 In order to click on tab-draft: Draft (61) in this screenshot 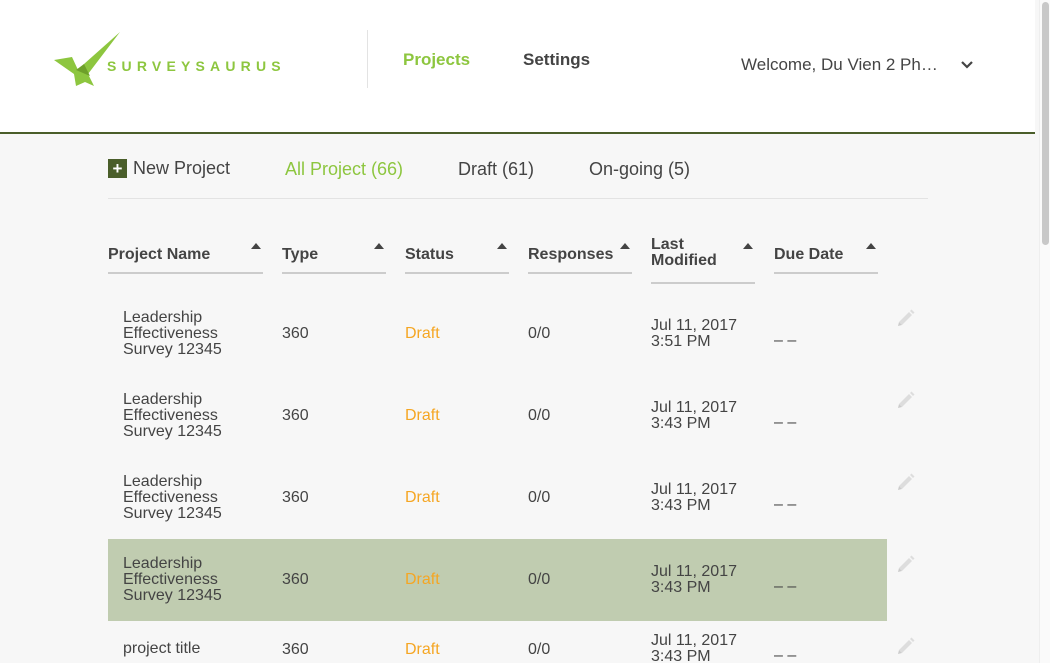, I will do `click(496, 169)`.